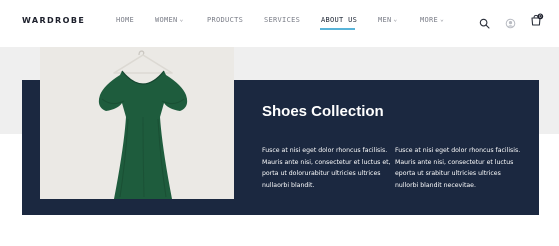  I want to click on nav-label: ABOUT US, so click(339, 20).